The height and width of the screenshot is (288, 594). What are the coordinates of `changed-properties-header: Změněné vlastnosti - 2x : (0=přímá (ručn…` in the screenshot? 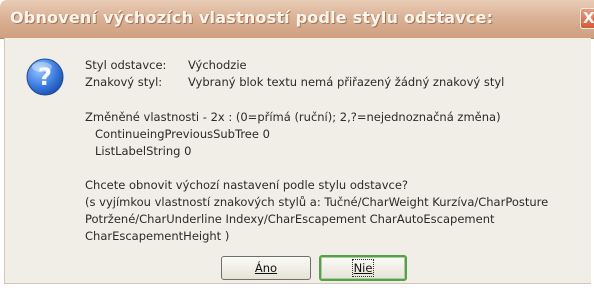 It's located at (293, 117).